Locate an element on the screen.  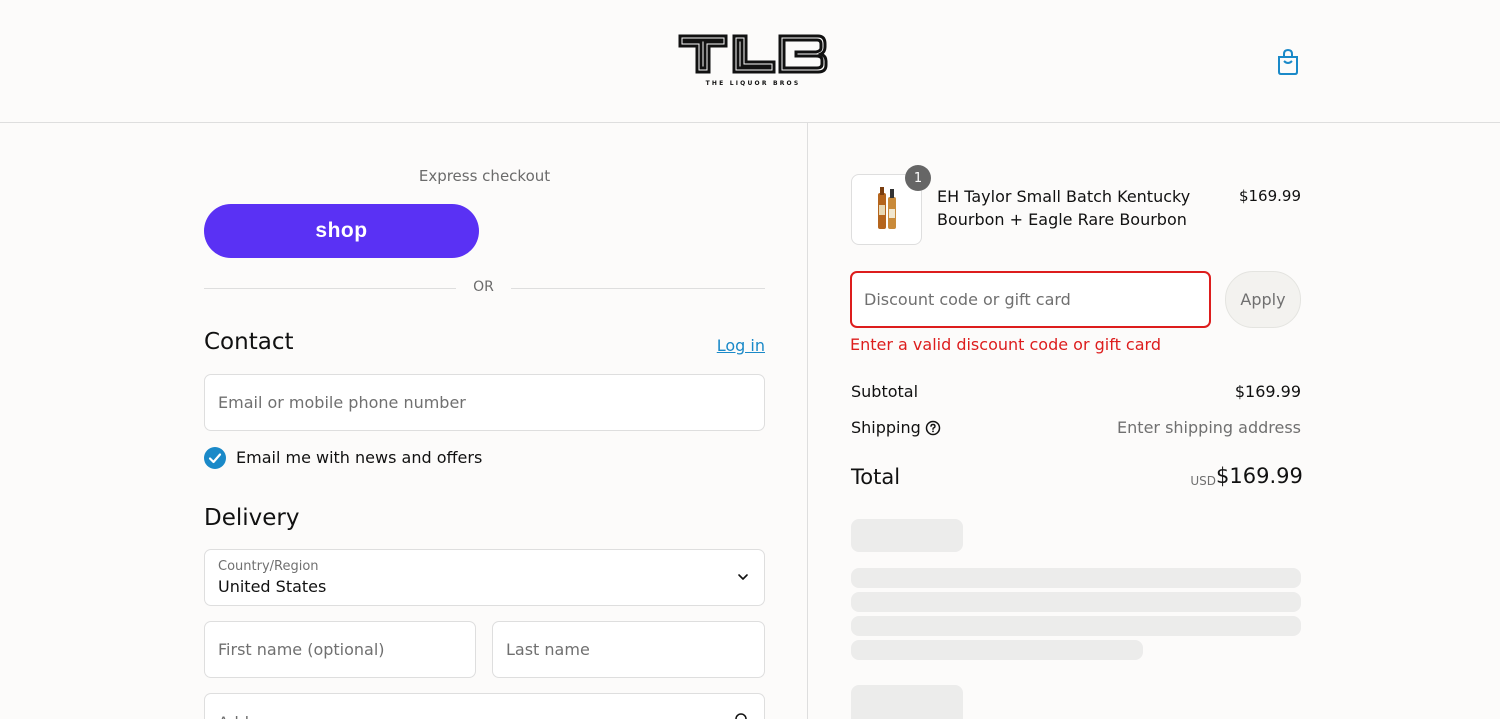
first-name-input is located at coordinates (340, 649).